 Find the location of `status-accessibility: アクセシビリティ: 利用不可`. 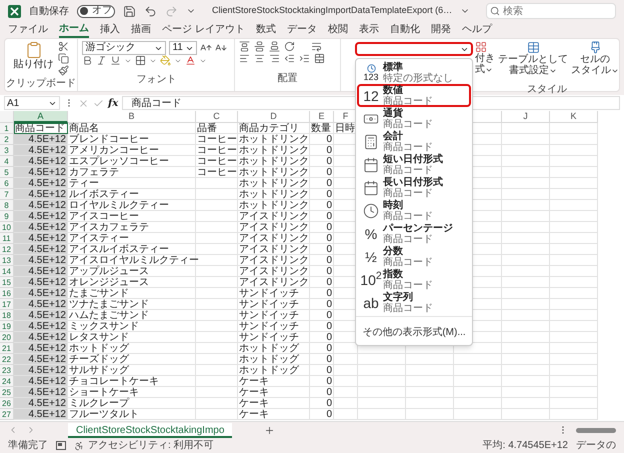

status-accessibility: アクセシビリティ: 利用不可 is located at coordinates (151, 445).